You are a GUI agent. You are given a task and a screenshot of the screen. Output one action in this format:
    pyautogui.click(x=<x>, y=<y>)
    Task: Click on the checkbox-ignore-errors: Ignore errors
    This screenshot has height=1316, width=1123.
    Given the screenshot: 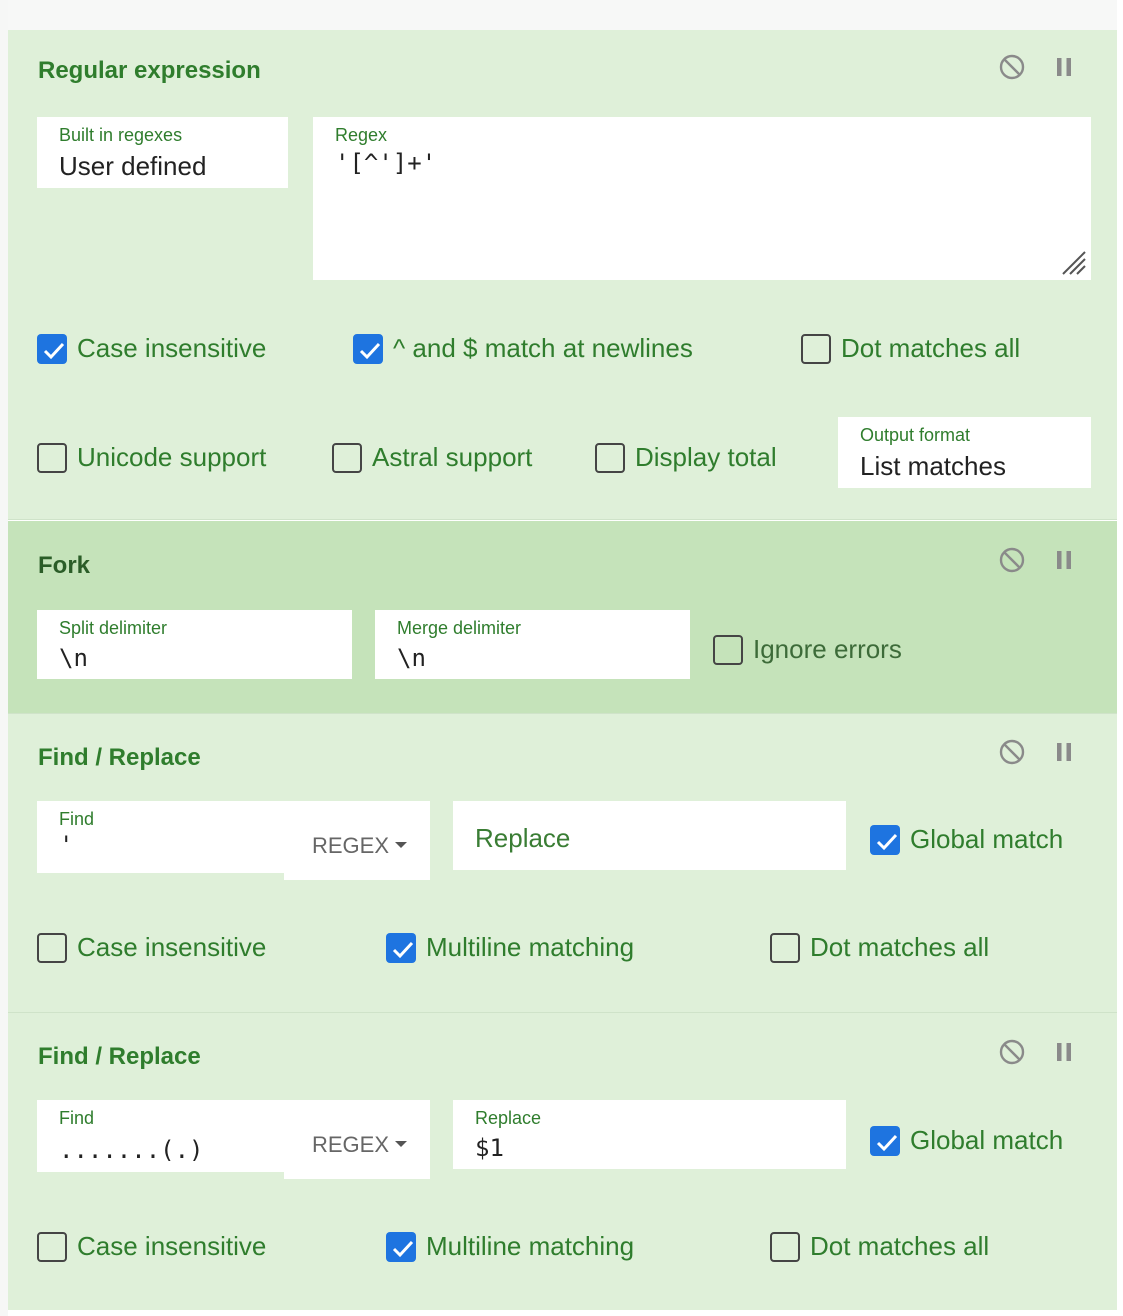 What is the action you would take?
    pyautogui.click(x=807, y=649)
    